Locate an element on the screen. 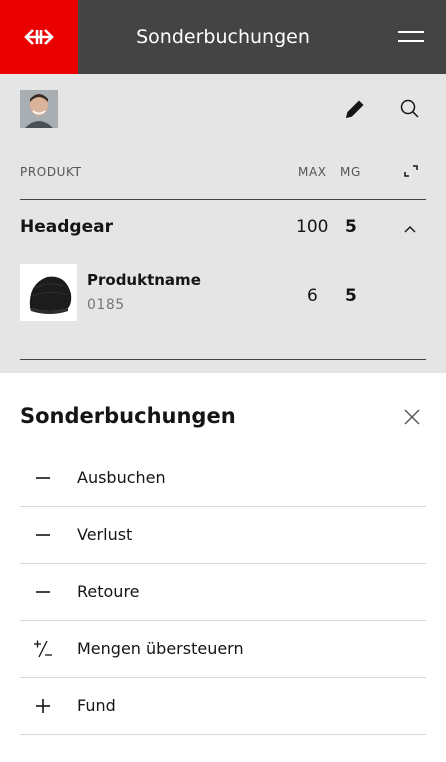  option-ausbuchen: Ausbuchen is located at coordinates (223, 478).